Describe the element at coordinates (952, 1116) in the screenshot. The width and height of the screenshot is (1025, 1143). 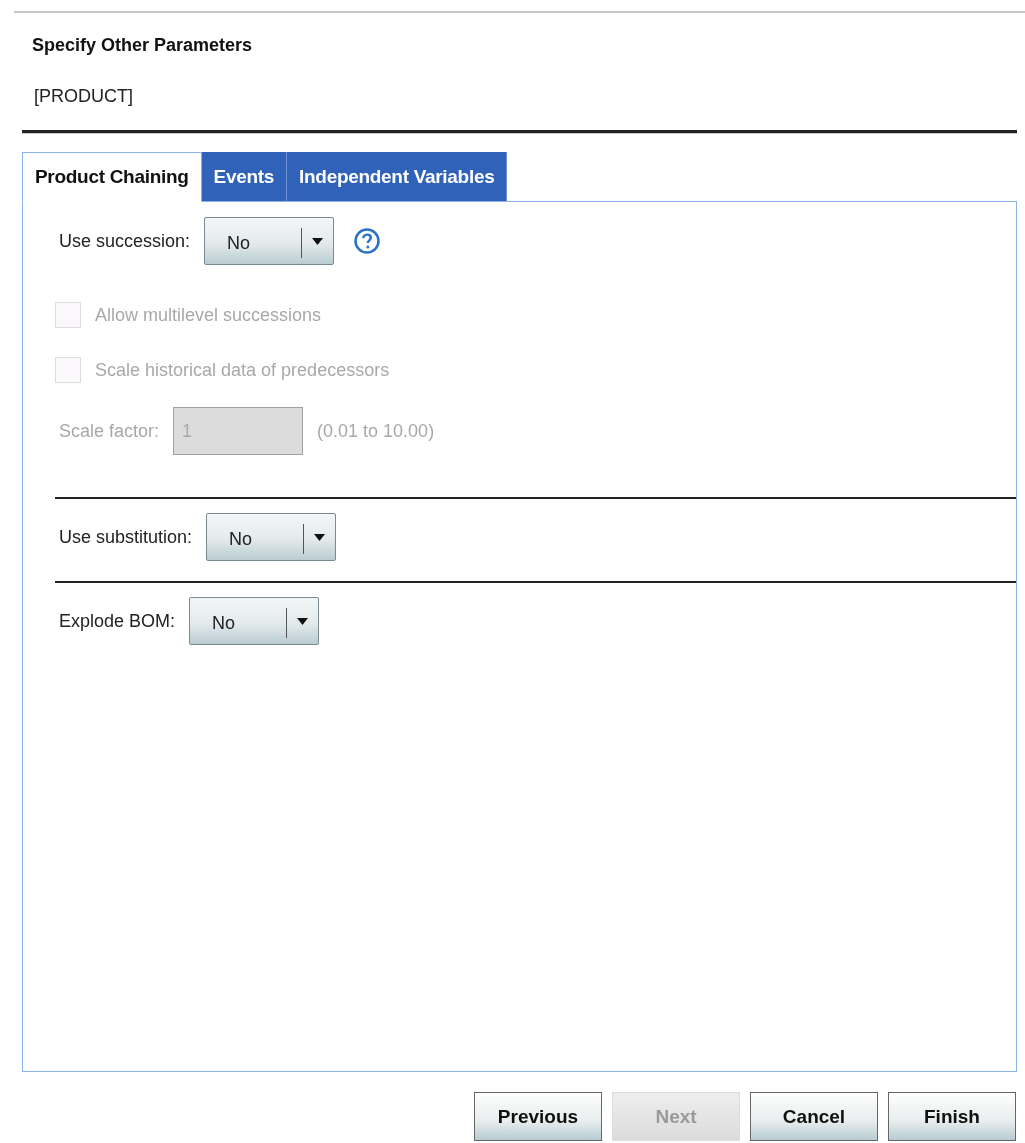
I see `wizard-button: Finish` at that location.